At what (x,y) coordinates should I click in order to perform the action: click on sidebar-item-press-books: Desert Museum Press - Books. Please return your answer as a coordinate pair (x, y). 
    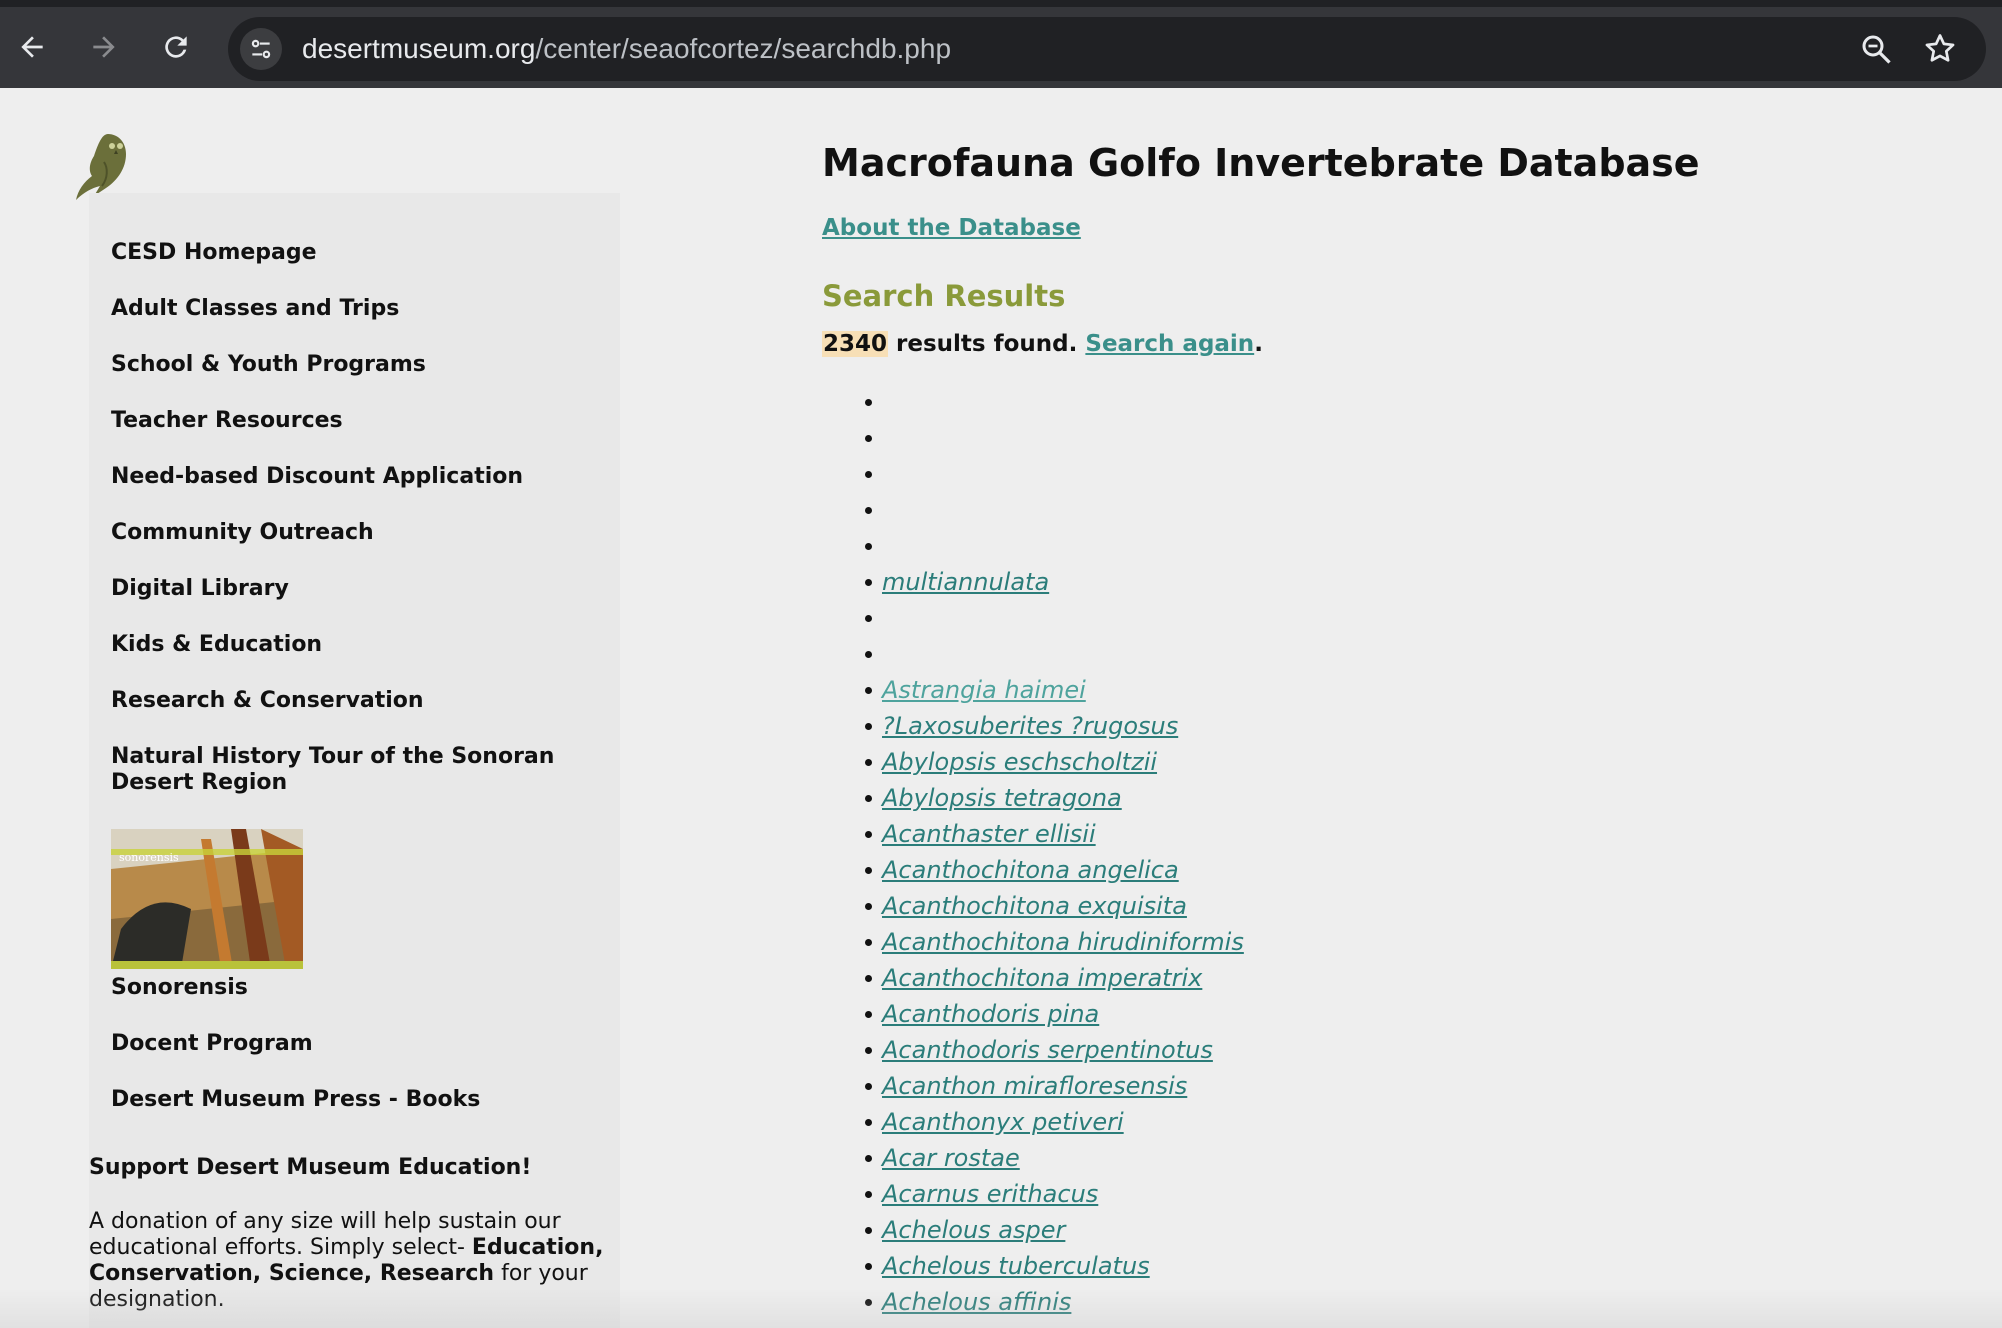
    Looking at the image, I should click on (361, 1100).